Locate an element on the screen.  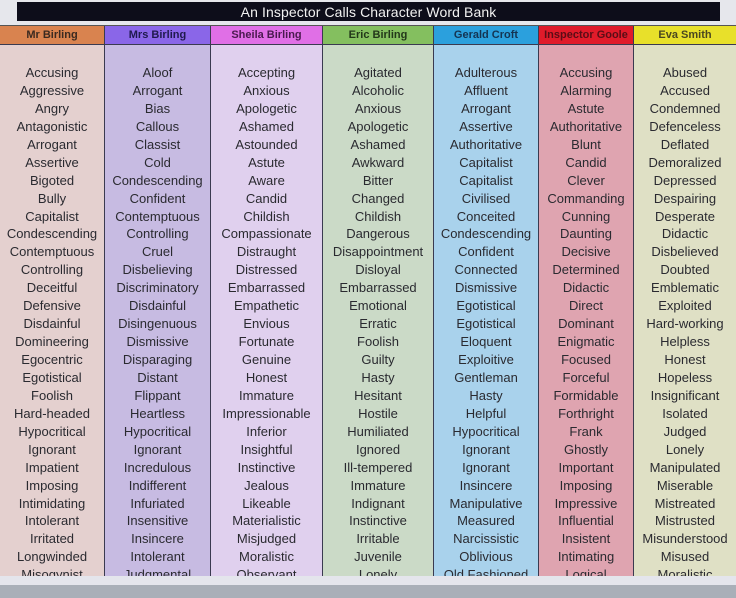
word-item: Misjudged is located at coordinates (266, 539).